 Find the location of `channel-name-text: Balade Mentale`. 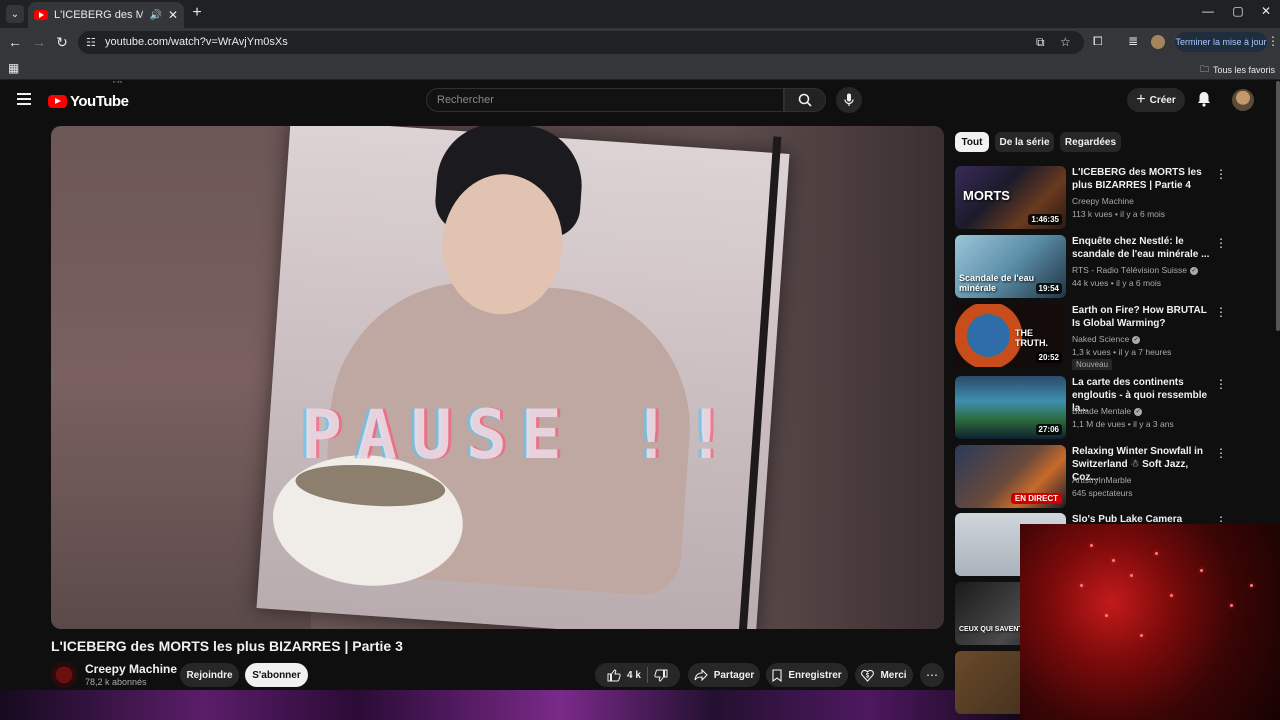

channel-name-text: Balade Mentale is located at coordinates (1102, 411).